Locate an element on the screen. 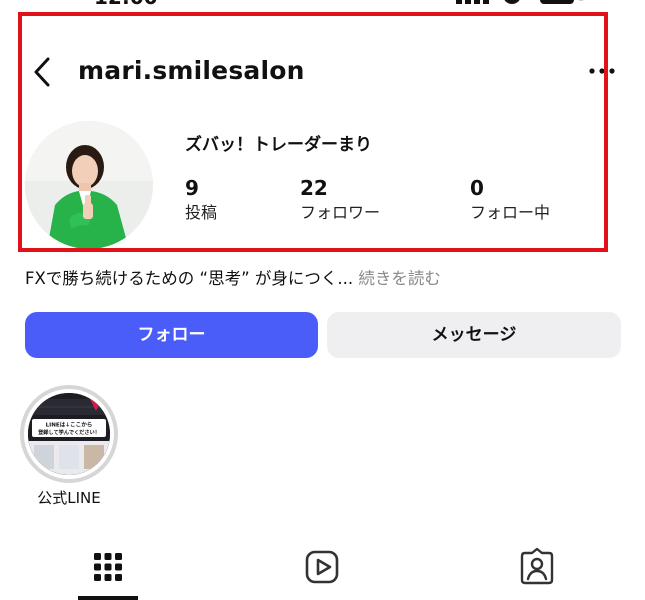 Image resolution: width=645 pixels, height=600 pixels. tab-tagged is located at coordinates (537, 567).